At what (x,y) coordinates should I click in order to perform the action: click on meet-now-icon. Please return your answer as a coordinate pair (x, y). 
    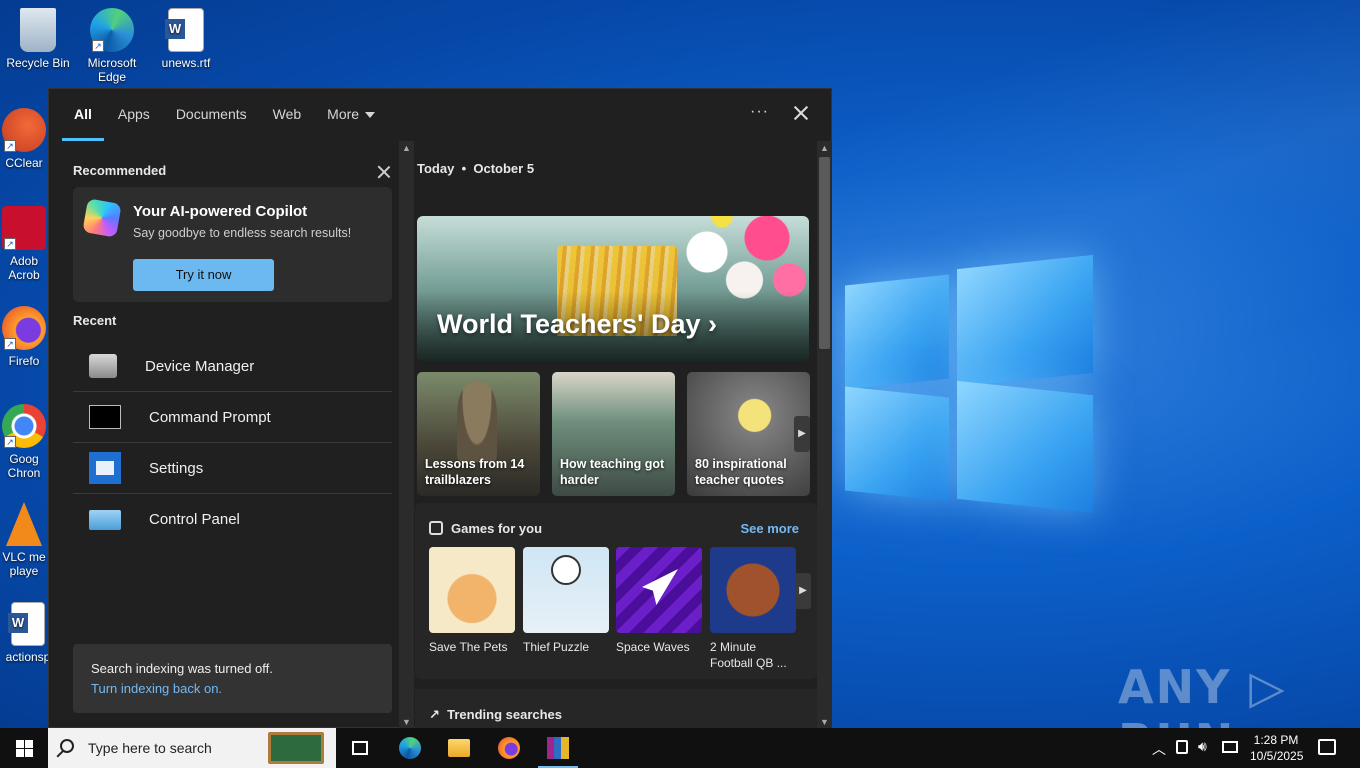
    Looking at the image, I should click on (1182, 747).